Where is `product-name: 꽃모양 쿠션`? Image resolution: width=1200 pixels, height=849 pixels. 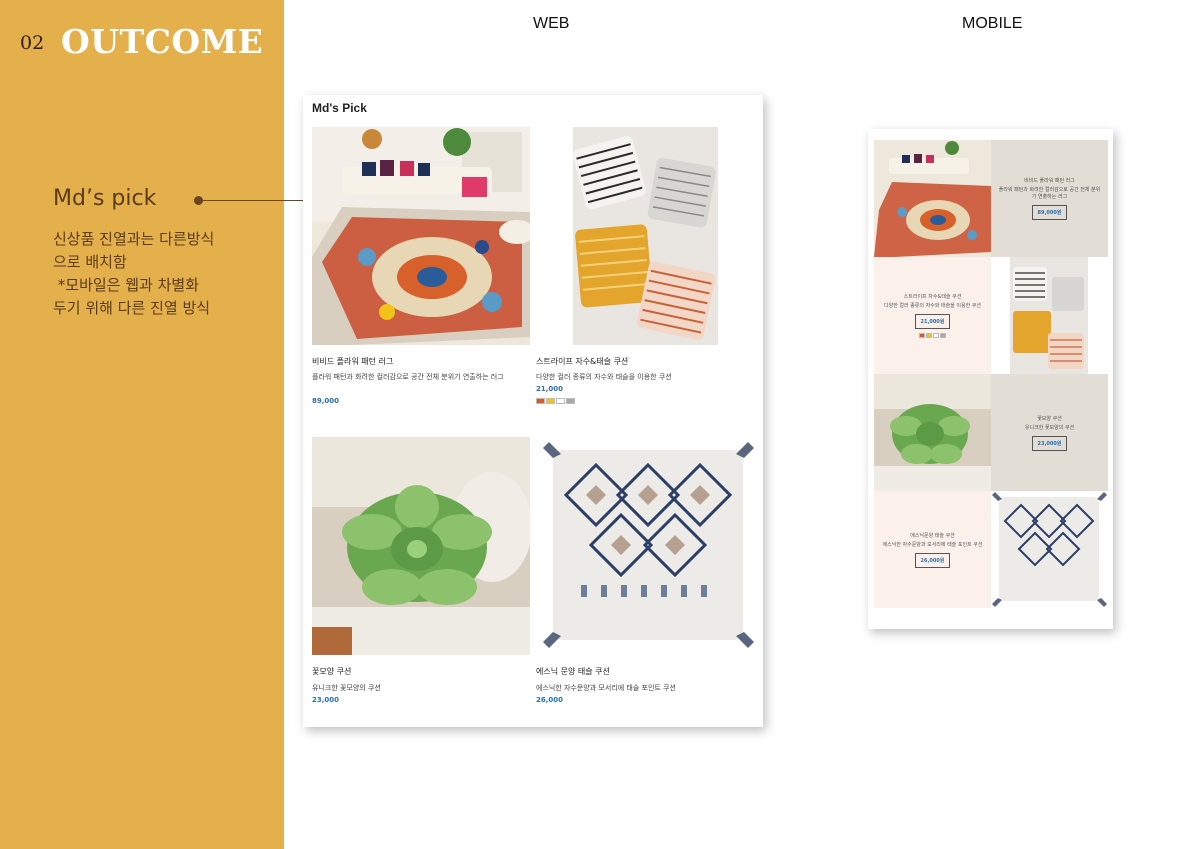
product-name: 꽃모양 쿠션 is located at coordinates (331, 671).